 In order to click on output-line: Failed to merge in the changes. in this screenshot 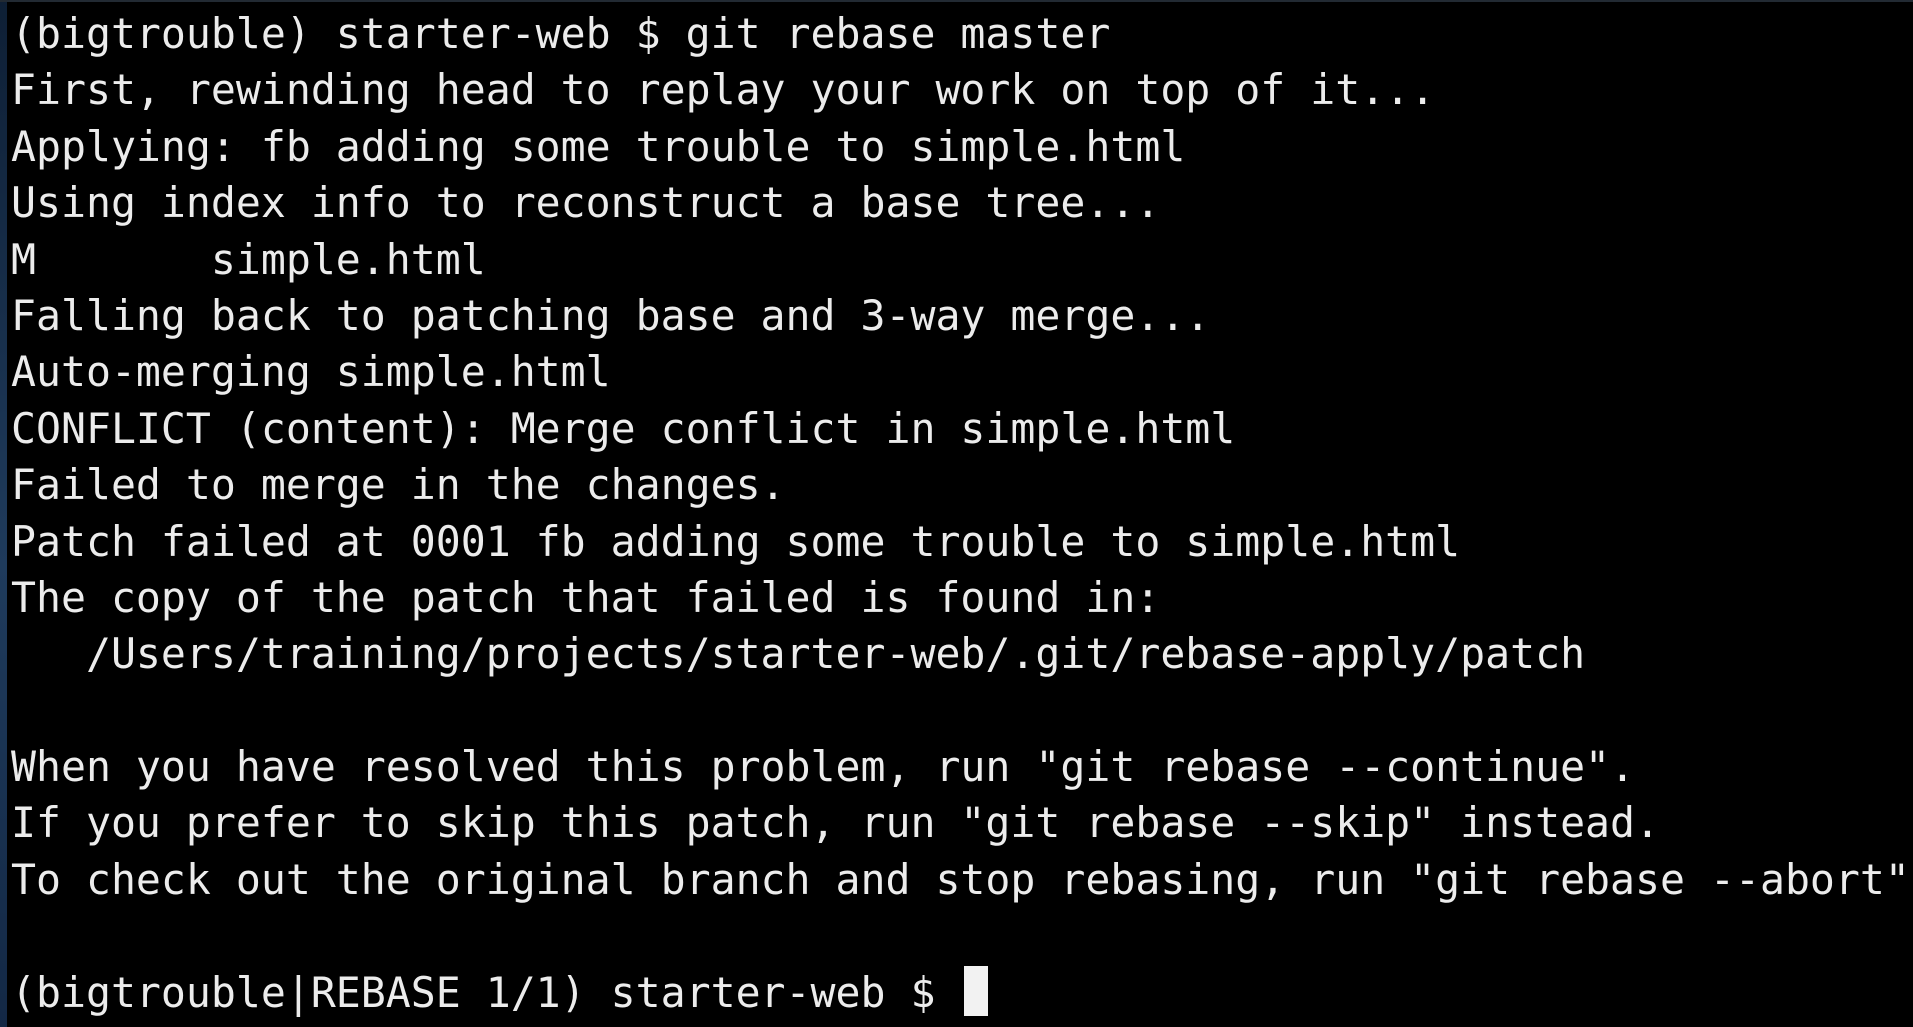, I will do `click(398, 485)`.